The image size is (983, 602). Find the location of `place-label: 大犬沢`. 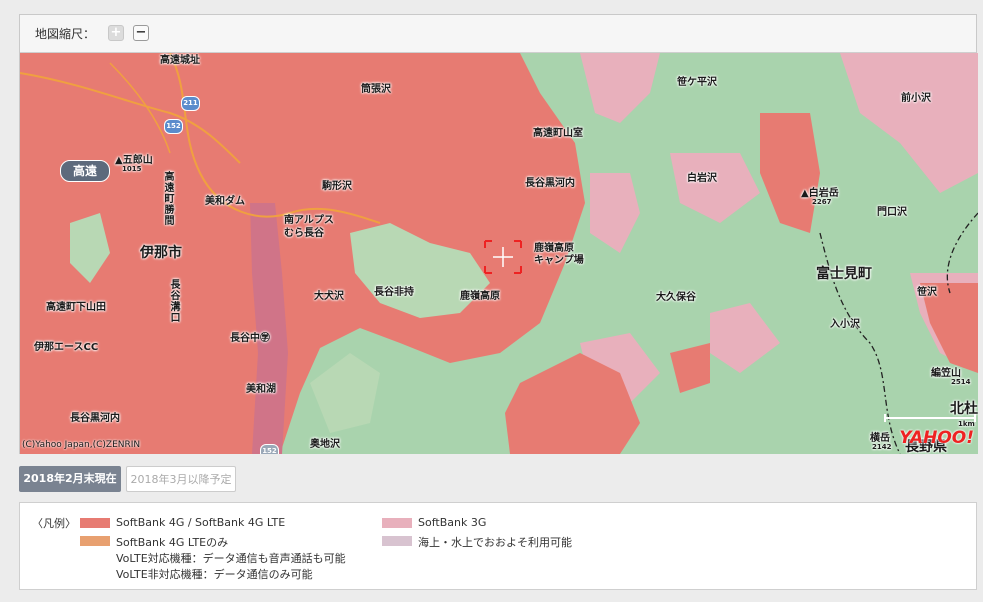

place-label: 大犬沢 is located at coordinates (329, 296).